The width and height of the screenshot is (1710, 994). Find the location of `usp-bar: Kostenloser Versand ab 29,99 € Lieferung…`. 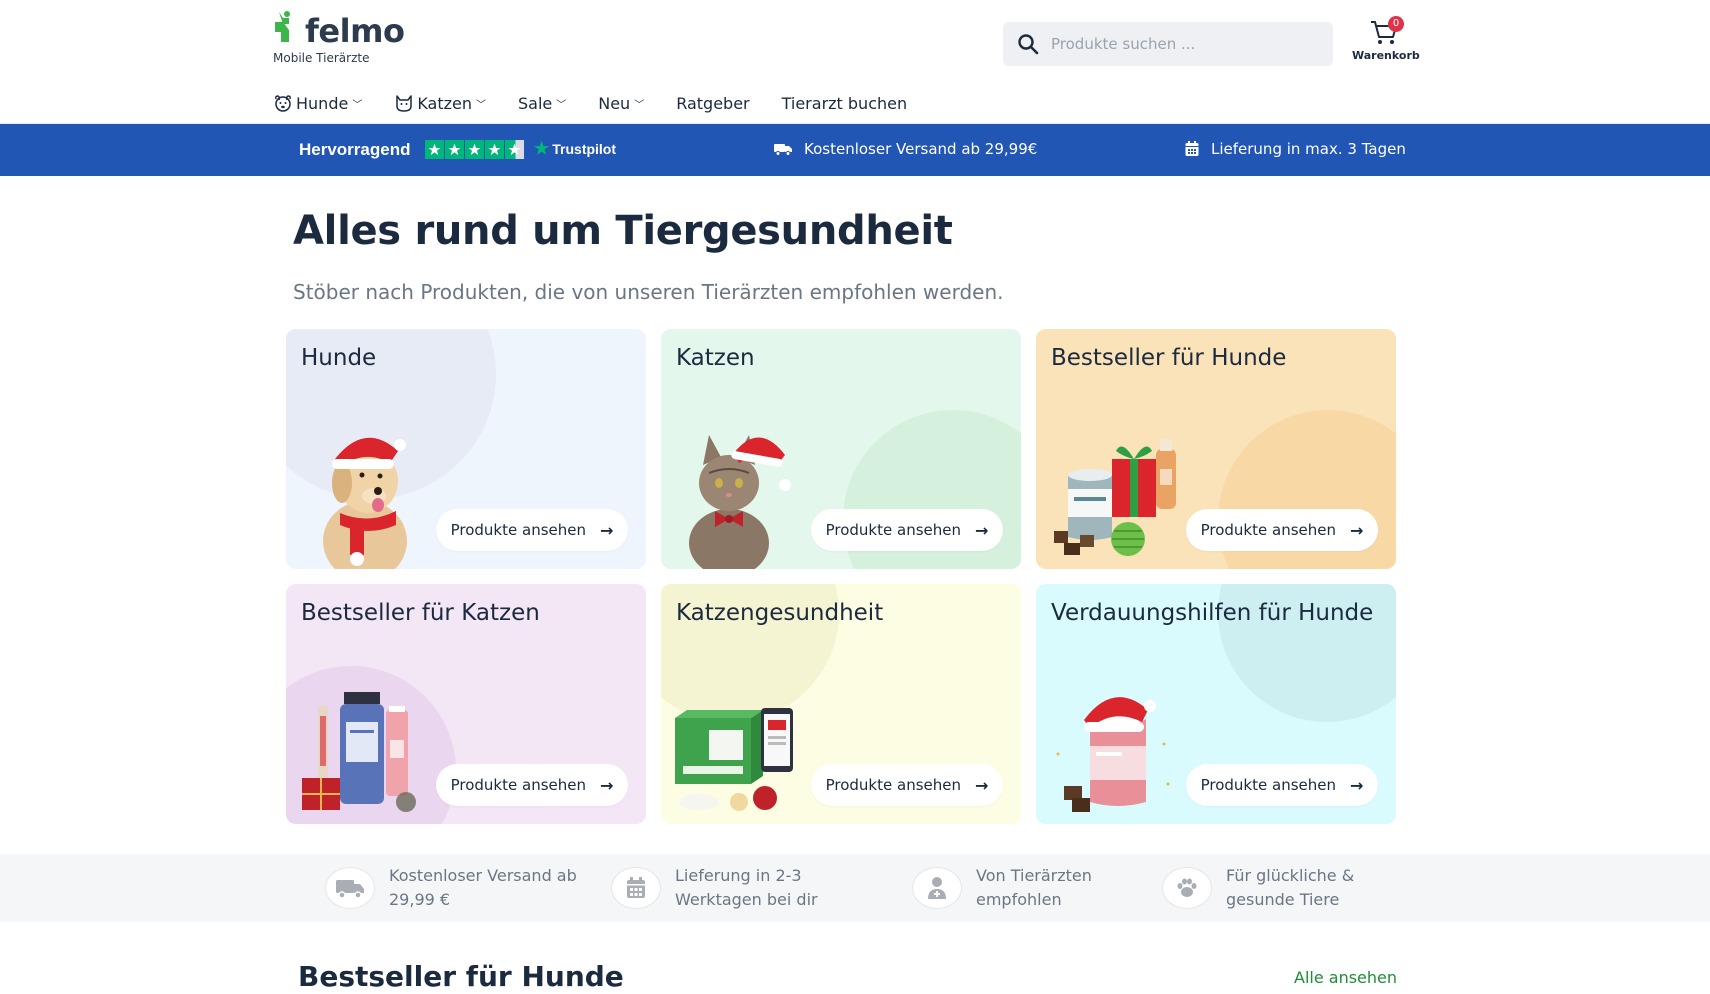

usp-bar: Kostenloser Versand ab 29,99 € Lieferung… is located at coordinates (855, 888).